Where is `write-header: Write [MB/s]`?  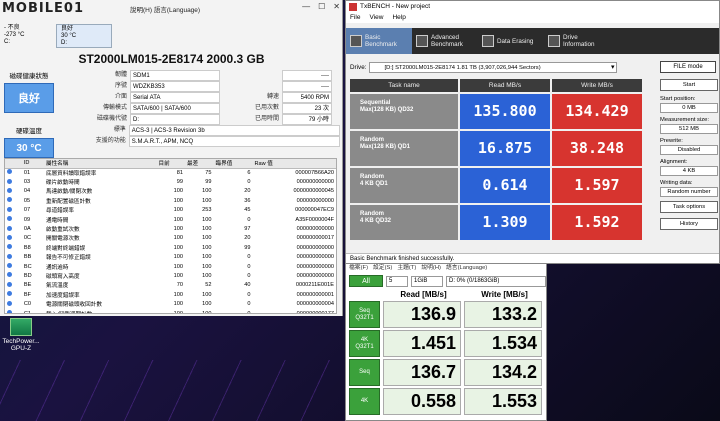
write-header: Write [MB/s] is located at coordinates (504, 294).